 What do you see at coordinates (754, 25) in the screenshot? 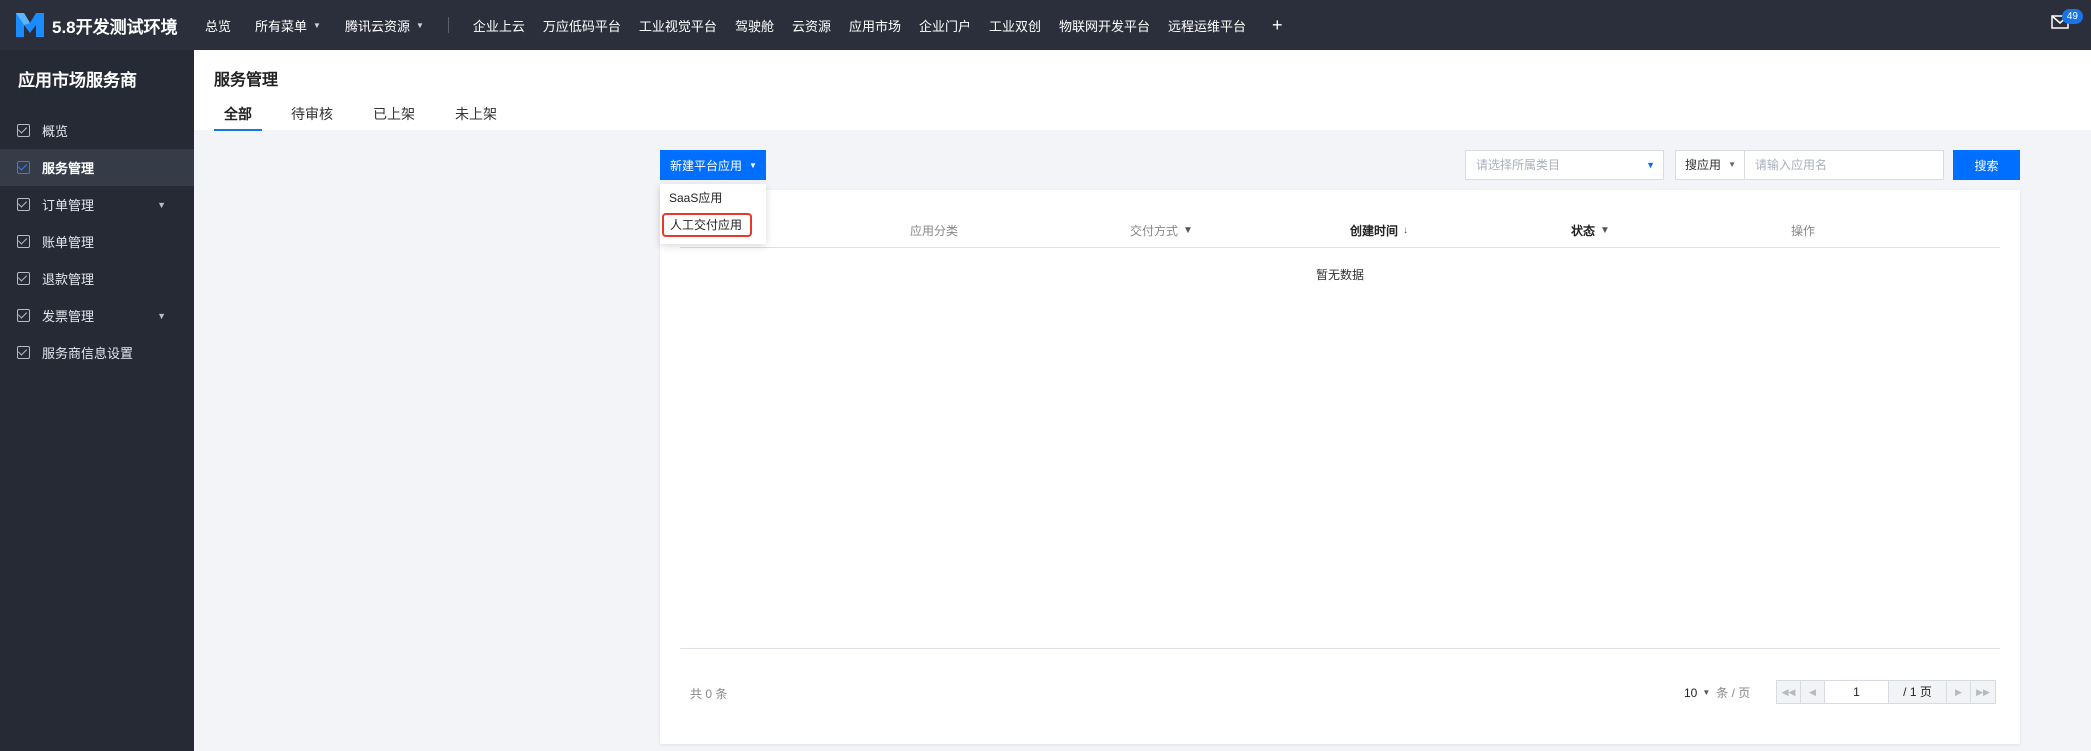
I see `topnav-cockpit: 驾驶舱` at bounding box center [754, 25].